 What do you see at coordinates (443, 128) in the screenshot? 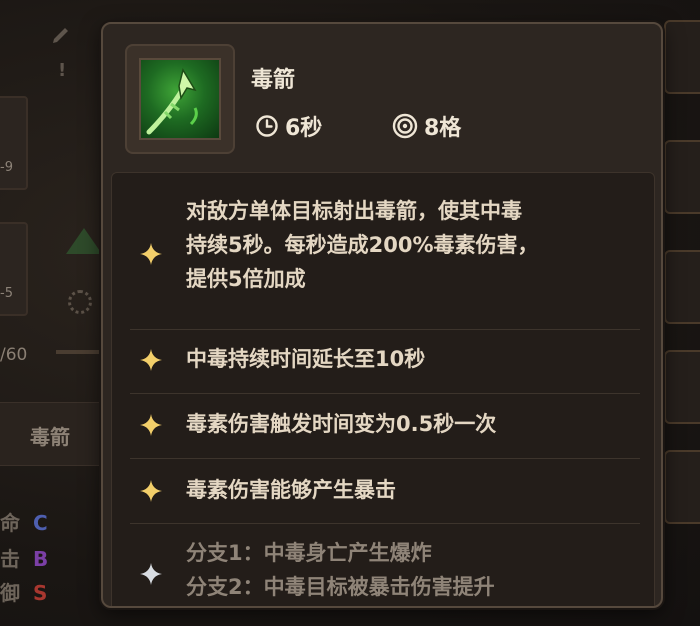
I see `range-value: 8格` at bounding box center [443, 128].